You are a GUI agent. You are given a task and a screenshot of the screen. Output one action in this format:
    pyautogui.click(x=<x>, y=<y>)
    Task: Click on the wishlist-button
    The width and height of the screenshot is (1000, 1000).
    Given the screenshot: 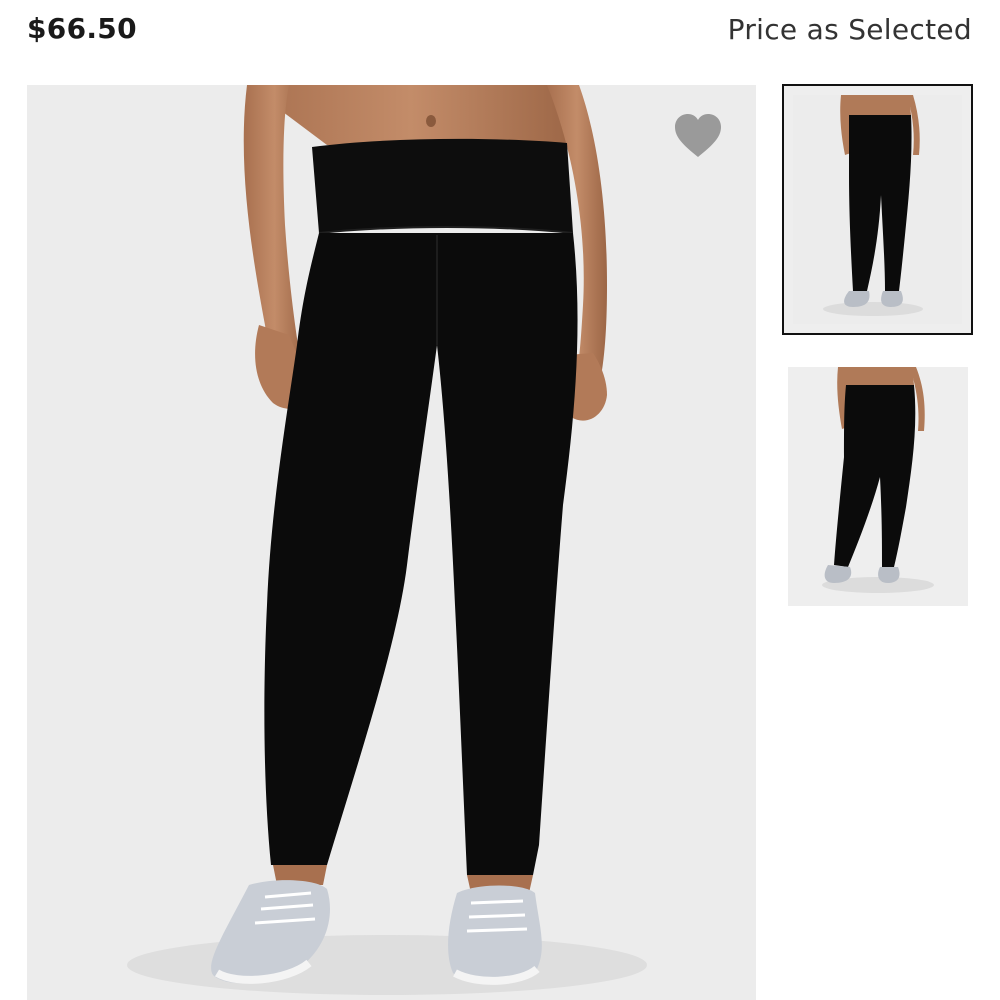 What is the action you would take?
    pyautogui.click(x=698, y=136)
    